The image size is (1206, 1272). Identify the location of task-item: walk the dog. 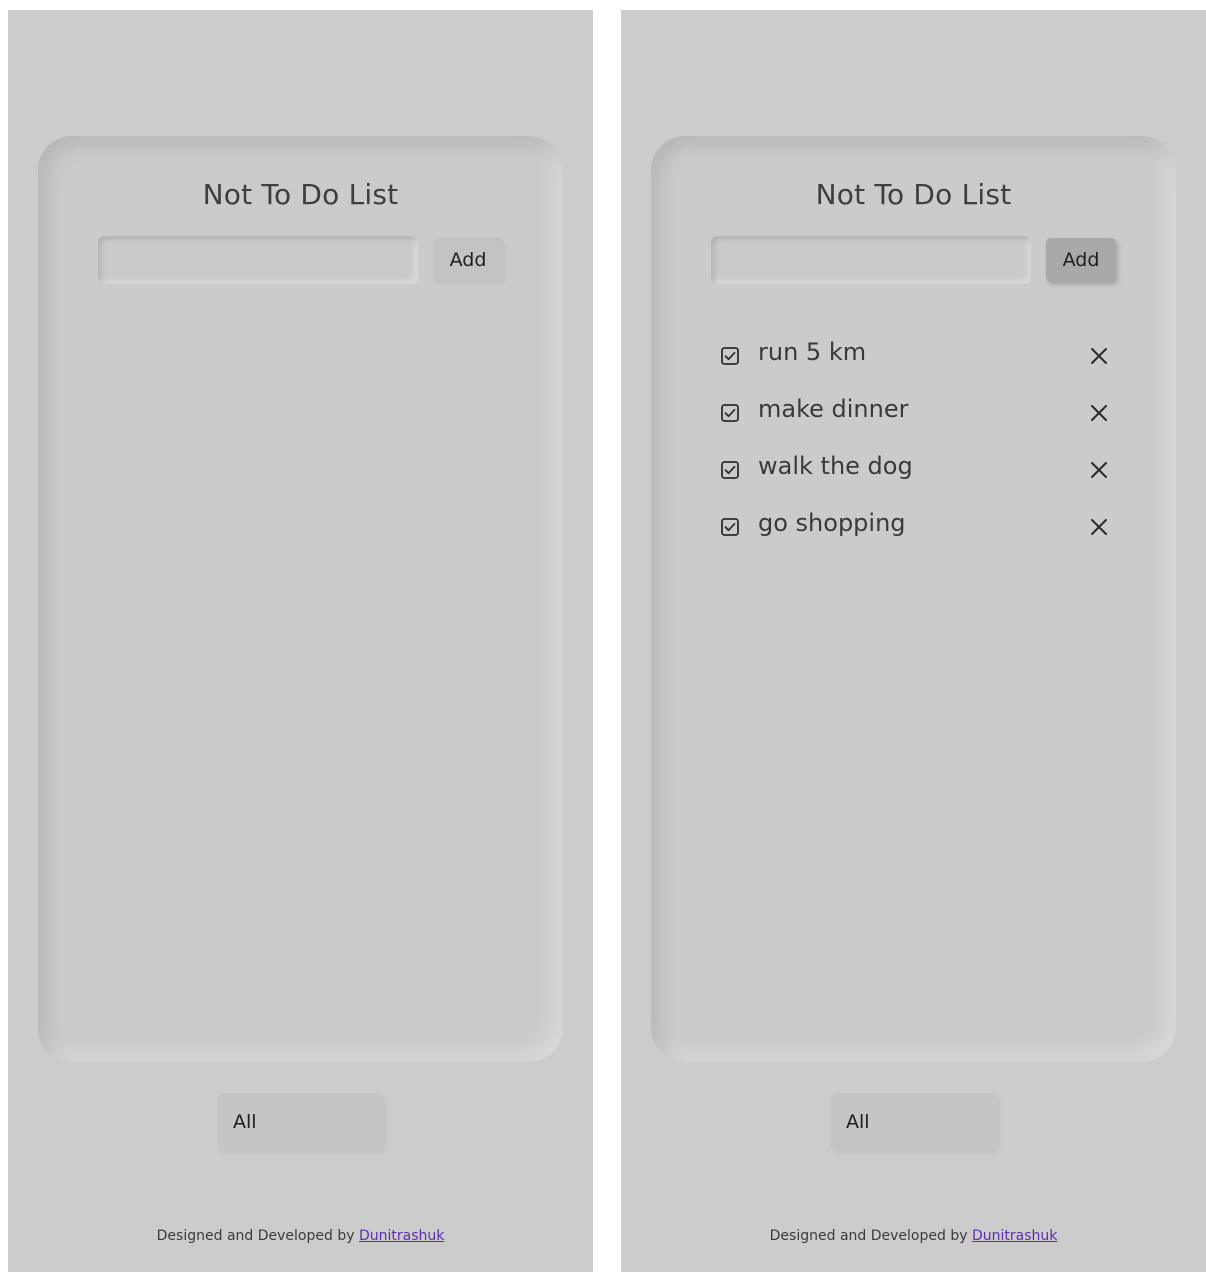
(917, 478).